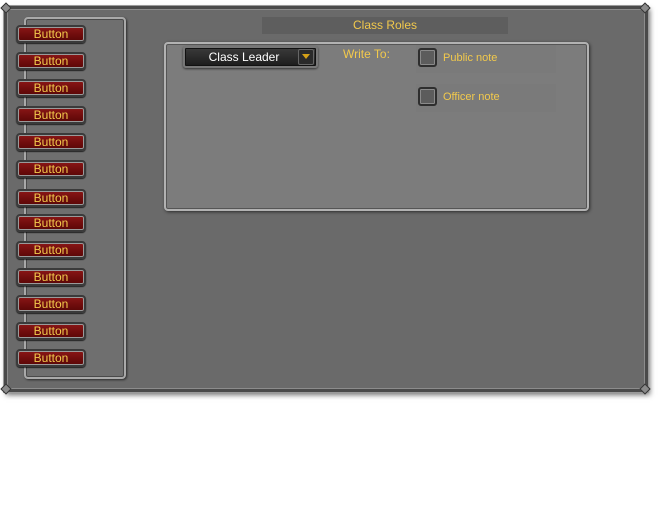  Describe the element at coordinates (385, 25) in the screenshot. I see `page-title: Class Roles` at that location.